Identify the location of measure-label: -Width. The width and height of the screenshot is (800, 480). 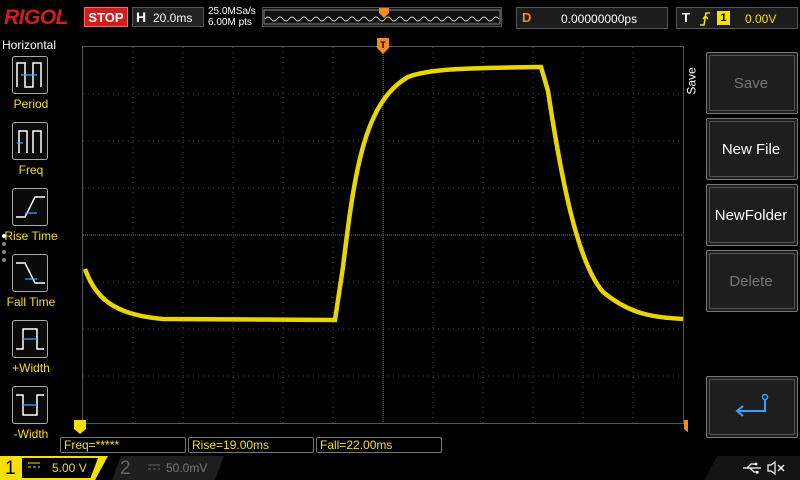
(31, 434).